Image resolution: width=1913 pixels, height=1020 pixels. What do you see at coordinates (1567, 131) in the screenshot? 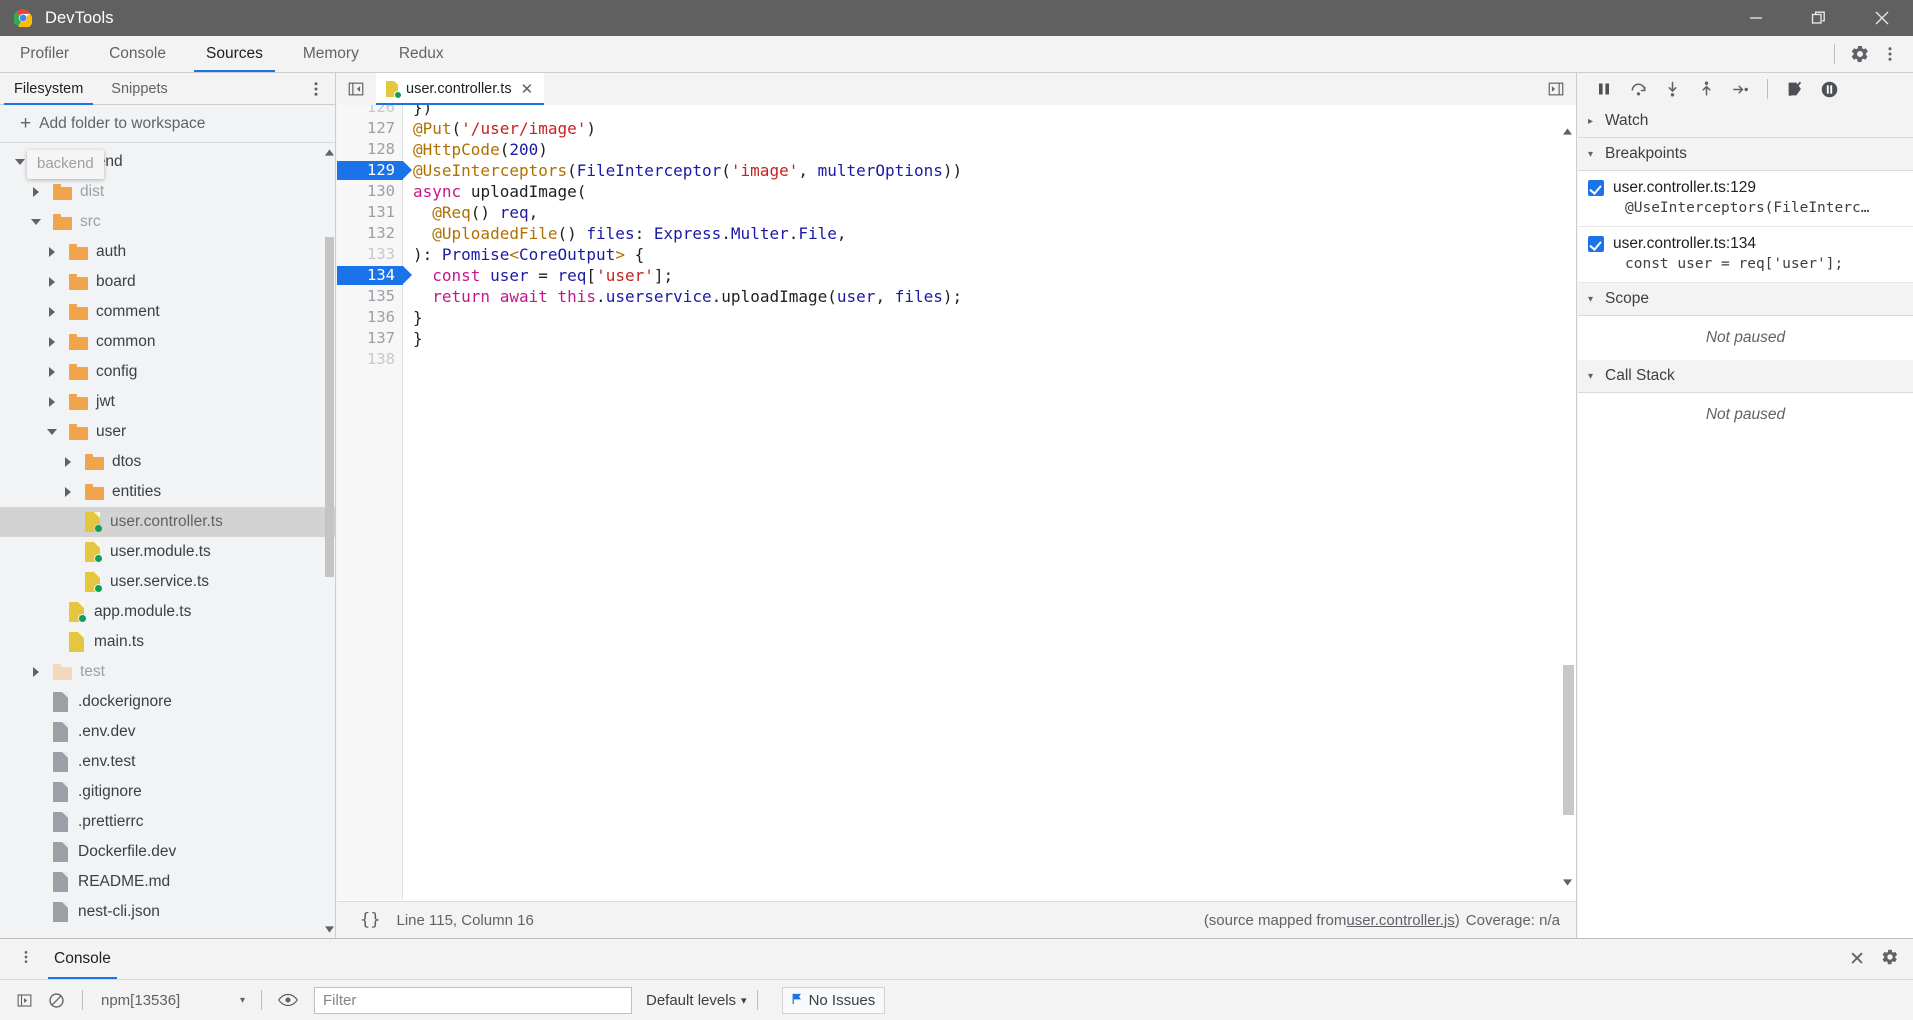
I see `editor-scroll-up-icon` at bounding box center [1567, 131].